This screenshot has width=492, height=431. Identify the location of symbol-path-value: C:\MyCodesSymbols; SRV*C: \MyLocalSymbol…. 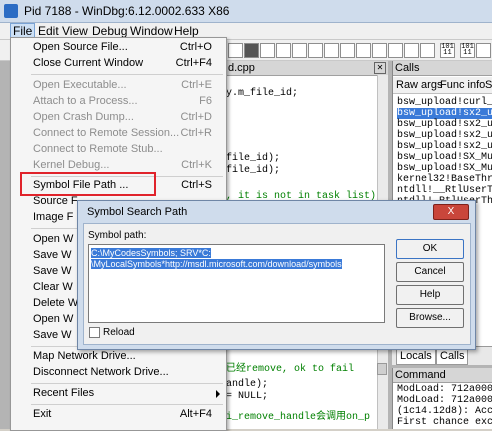
(216, 258).